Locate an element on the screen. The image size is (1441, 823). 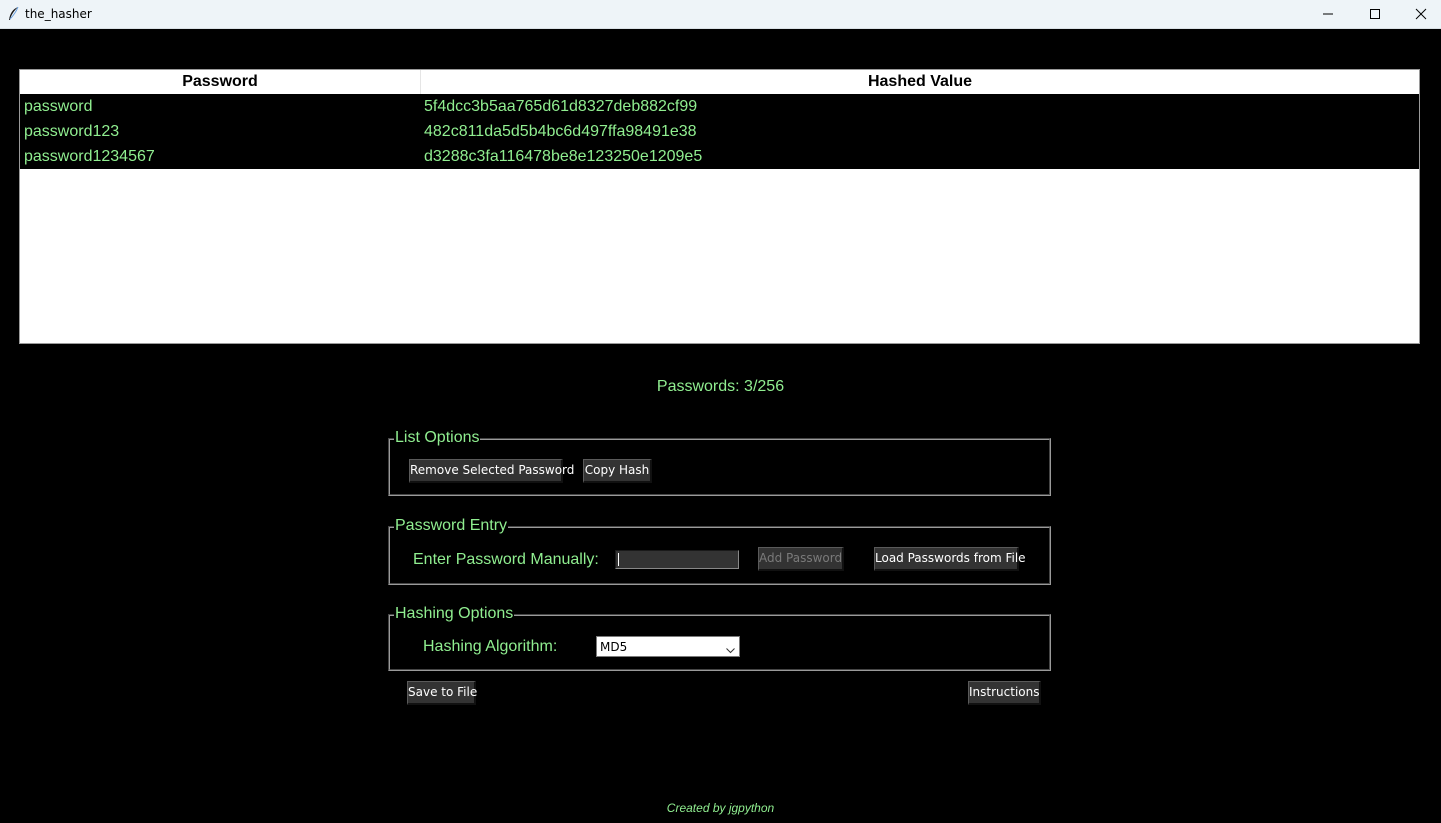
save-to-file-button: Save to File is located at coordinates (442, 693).